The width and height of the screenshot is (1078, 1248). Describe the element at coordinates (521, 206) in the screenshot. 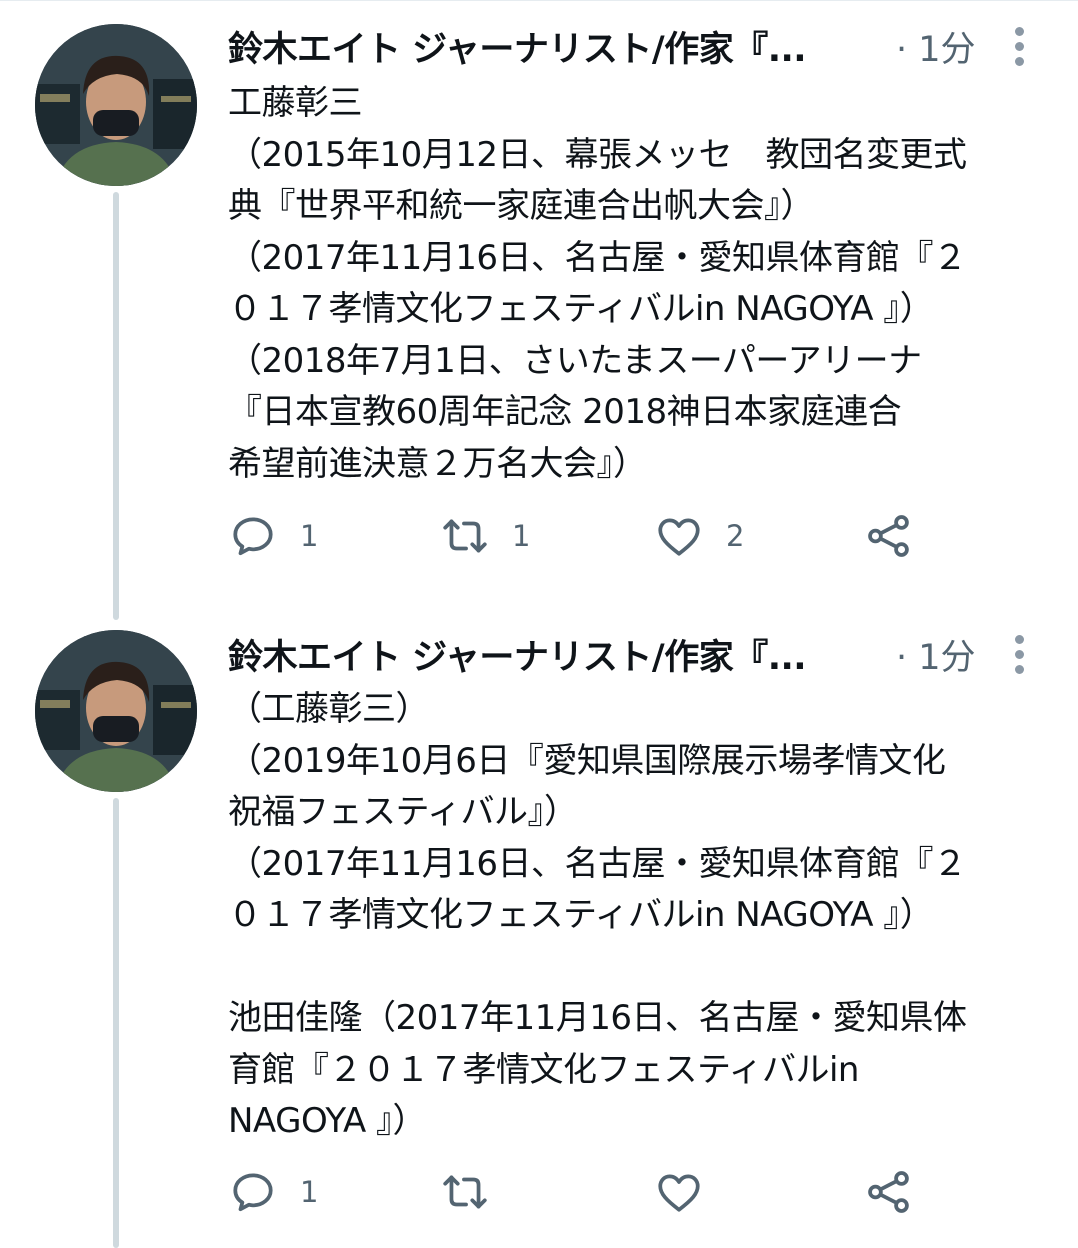

I see `tweet-text-line: 典『世界平和統一家庭連合出帆大会』）` at that location.